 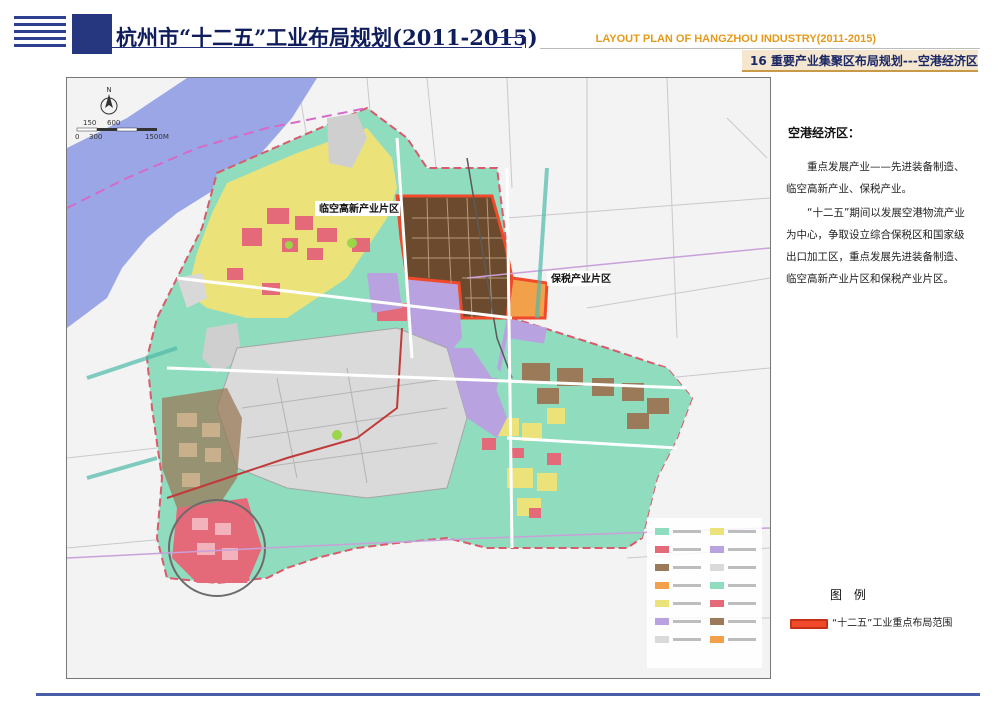 I want to click on xiaoshan-airport, so click(x=342, y=413).